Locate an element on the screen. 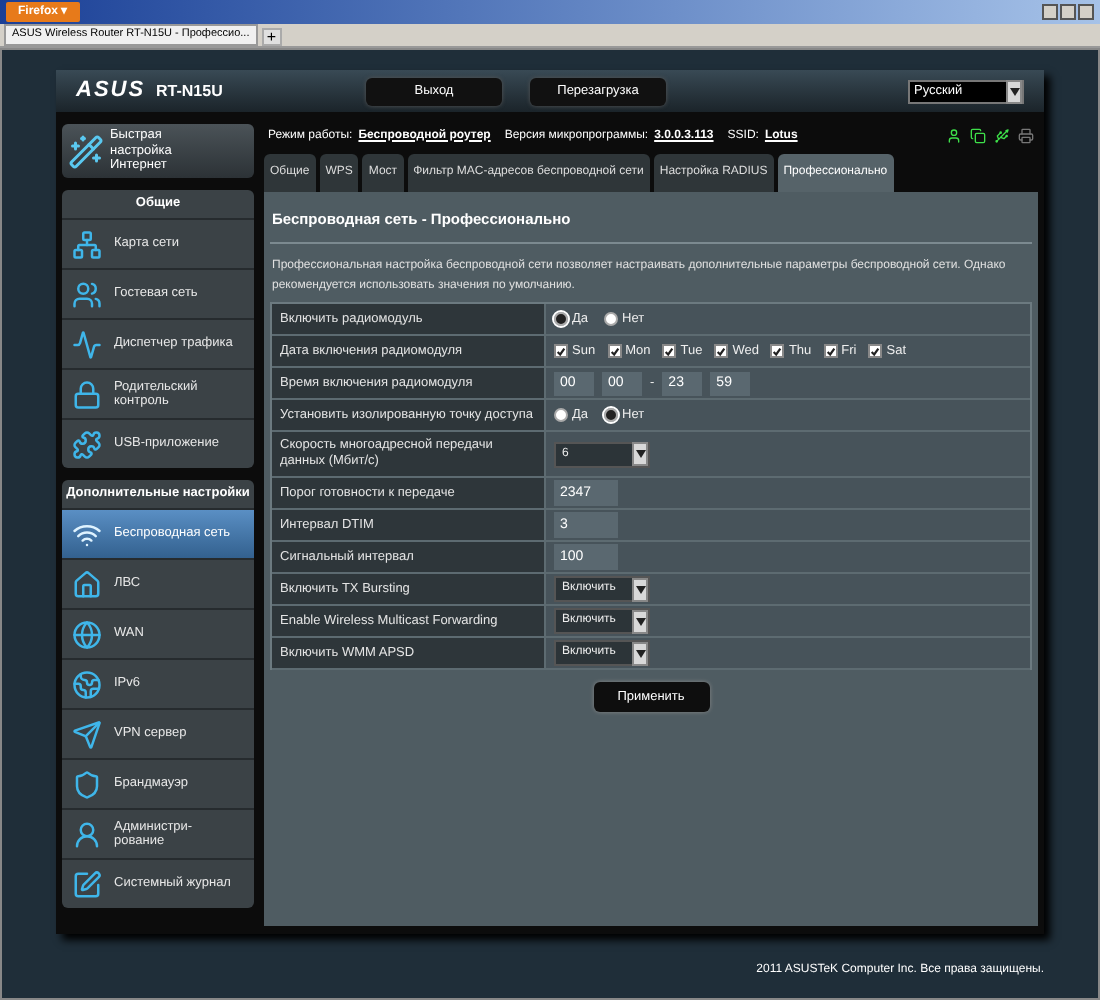  pen-icon is located at coordinates (87, 884).